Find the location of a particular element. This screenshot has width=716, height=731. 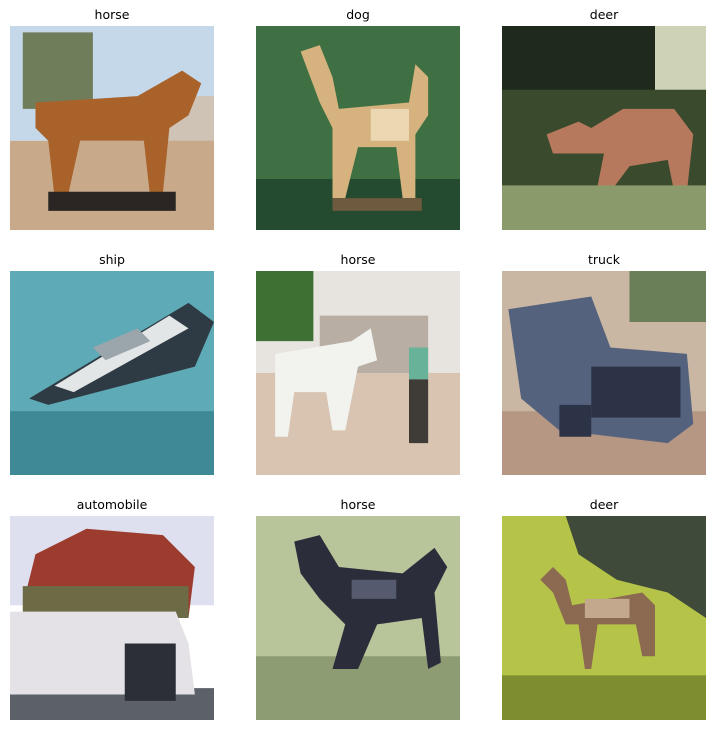

automobile-photo is located at coordinates (112, 618).